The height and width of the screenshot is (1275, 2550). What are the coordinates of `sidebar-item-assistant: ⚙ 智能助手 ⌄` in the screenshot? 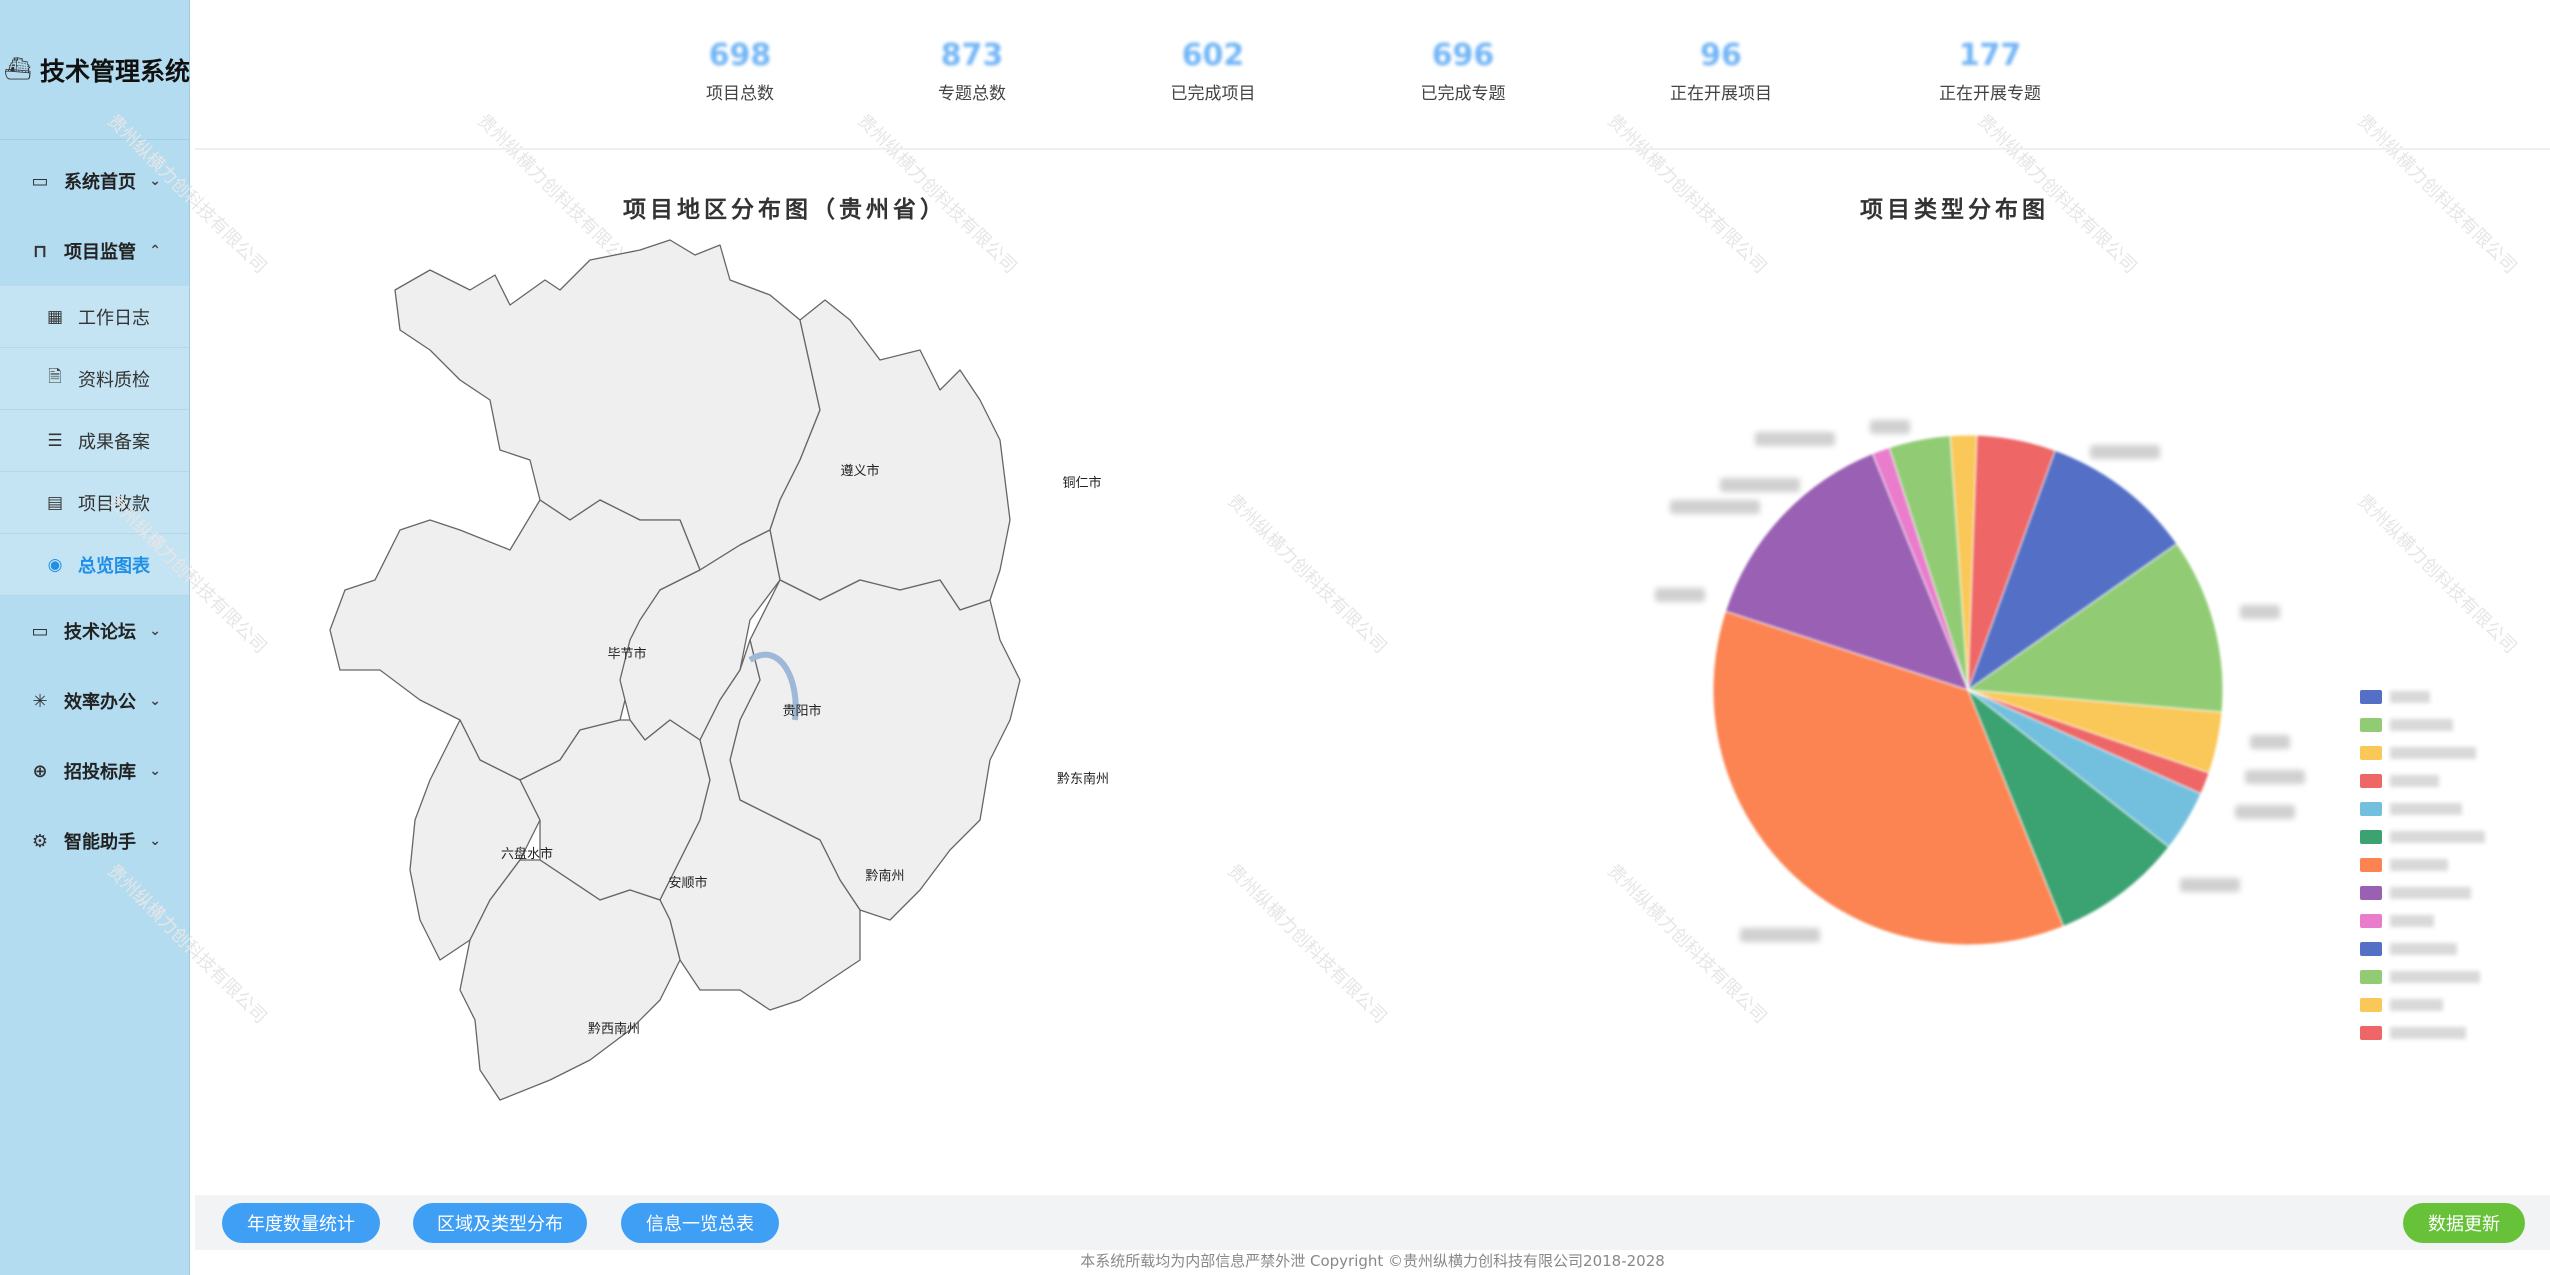 It's located at (94, 841).